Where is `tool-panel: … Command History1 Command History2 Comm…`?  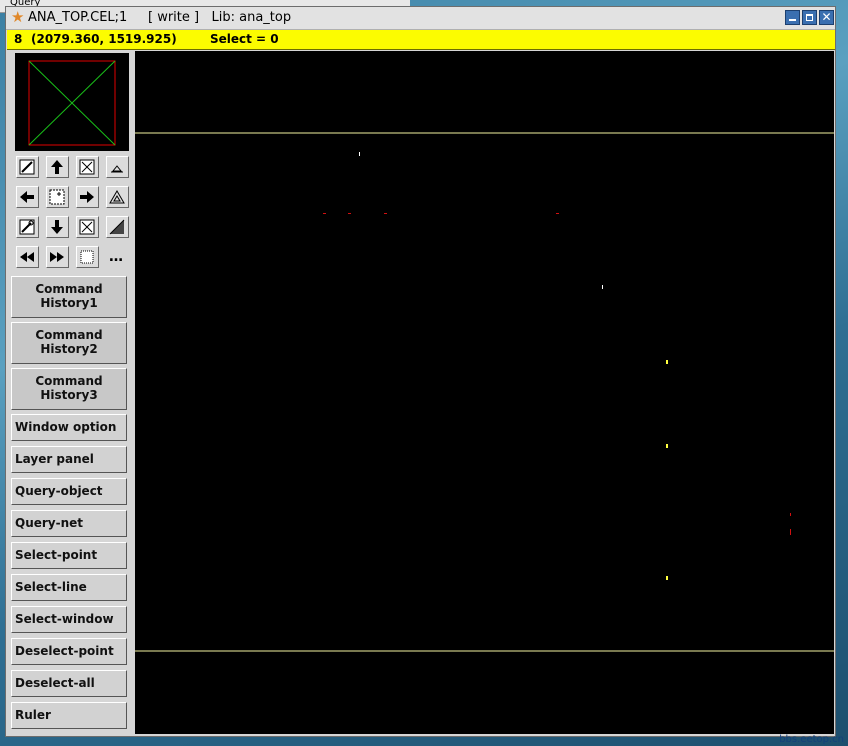
tool-panel: … Command History1 Command History2 Comm… is located at coordinates (70, 392).